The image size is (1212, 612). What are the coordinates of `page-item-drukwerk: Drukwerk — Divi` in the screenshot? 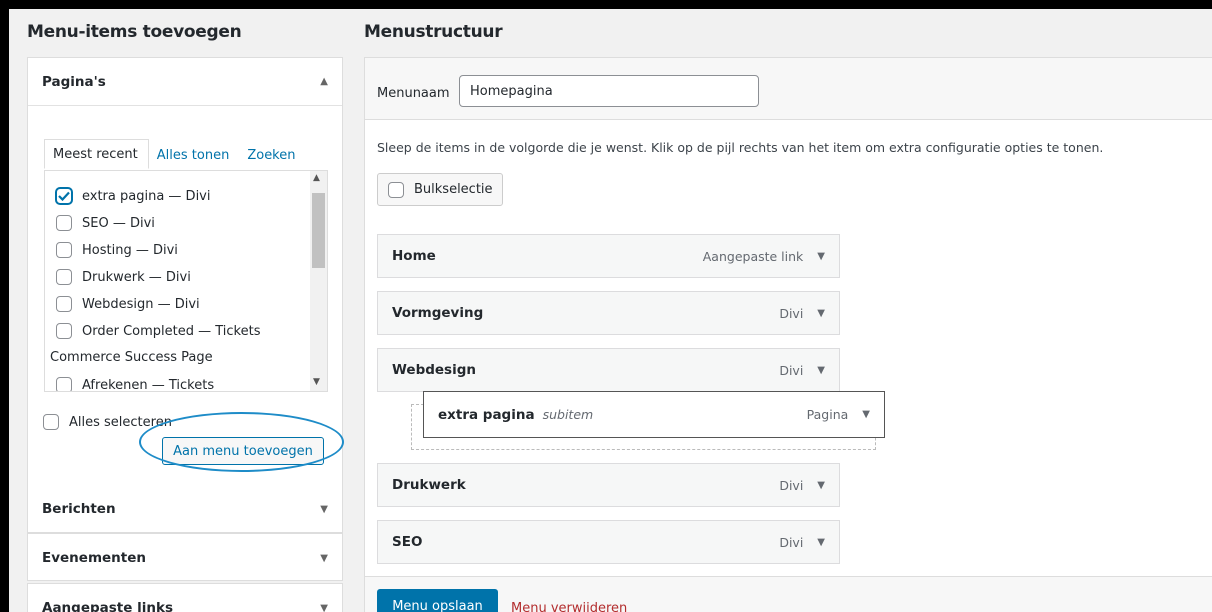 It's located at (123, 277).